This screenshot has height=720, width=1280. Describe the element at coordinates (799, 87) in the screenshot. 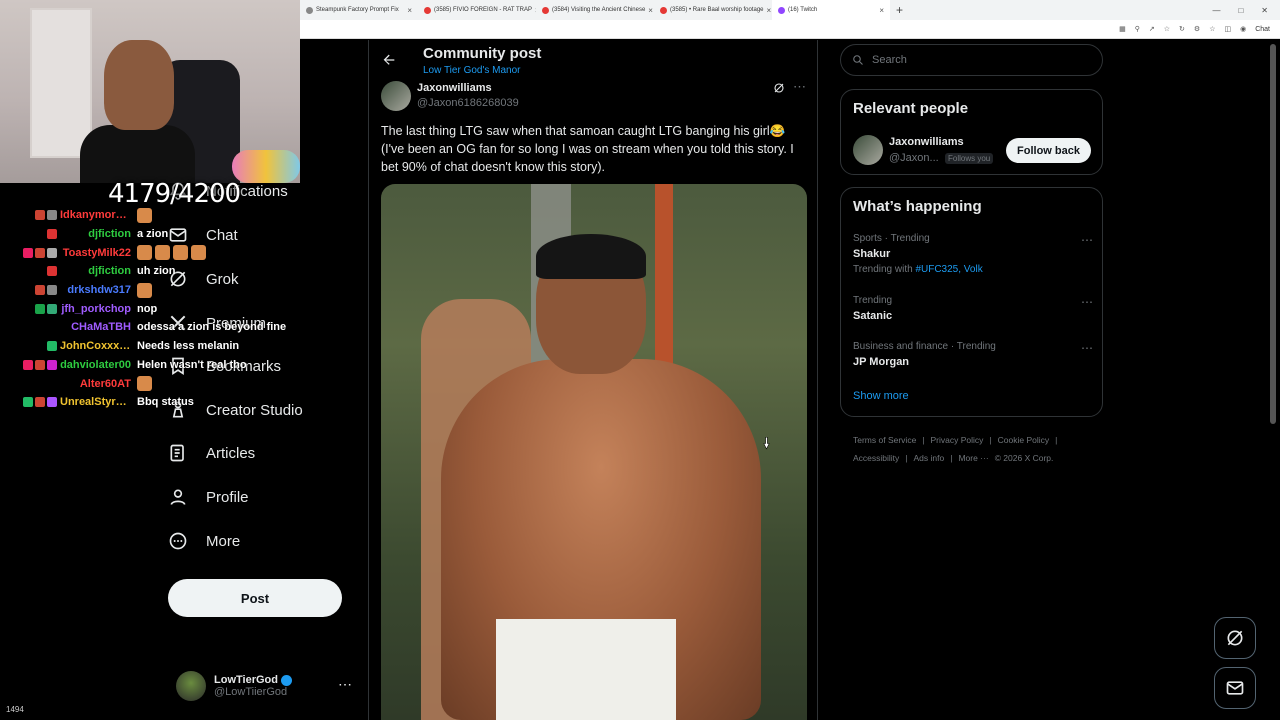

I see `tweet-more-icon: ⋯` at that location.